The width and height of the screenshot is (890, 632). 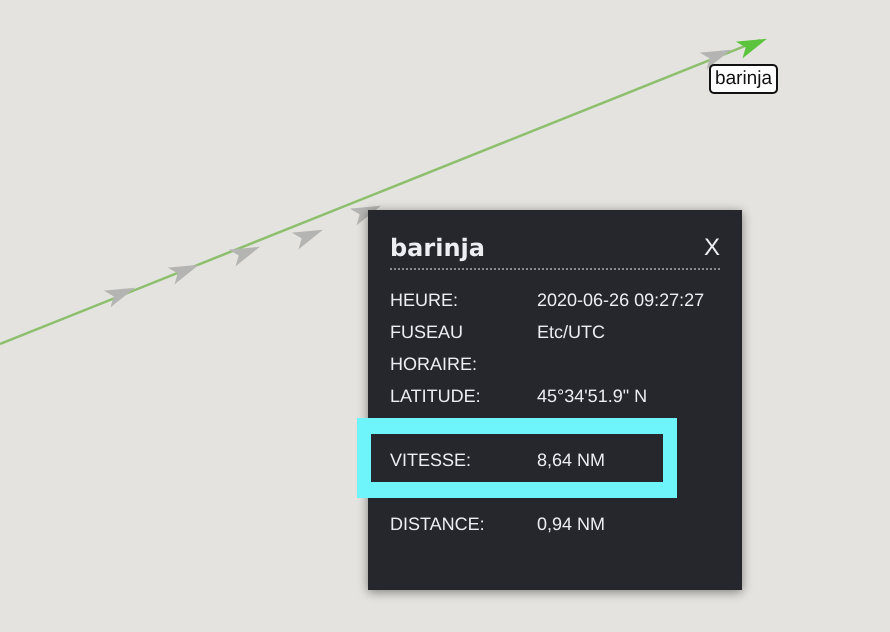 What do you see at coordinates (431, 460) in the screenshot?
I see `field-label: VITESSE:` at bounding box center [431, 460].